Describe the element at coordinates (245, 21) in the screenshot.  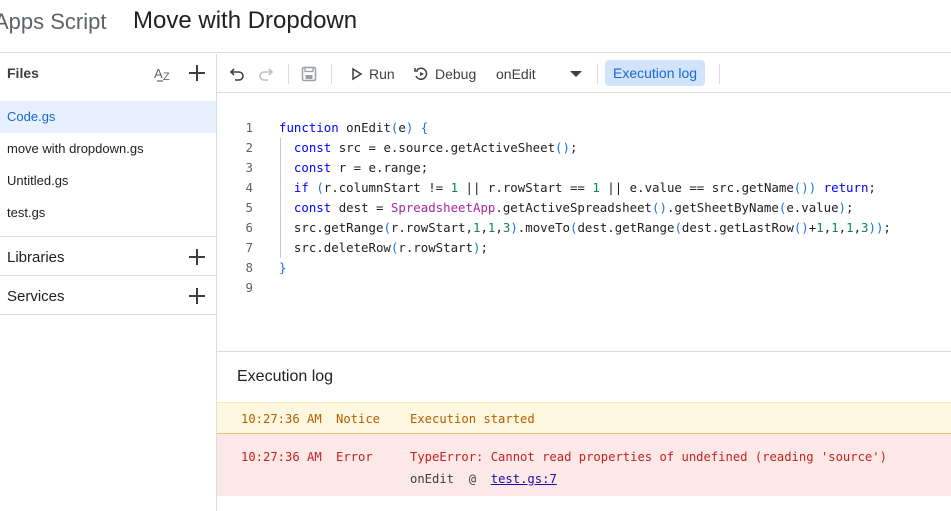
I see `project-title: Move with Dropdown` at that location.